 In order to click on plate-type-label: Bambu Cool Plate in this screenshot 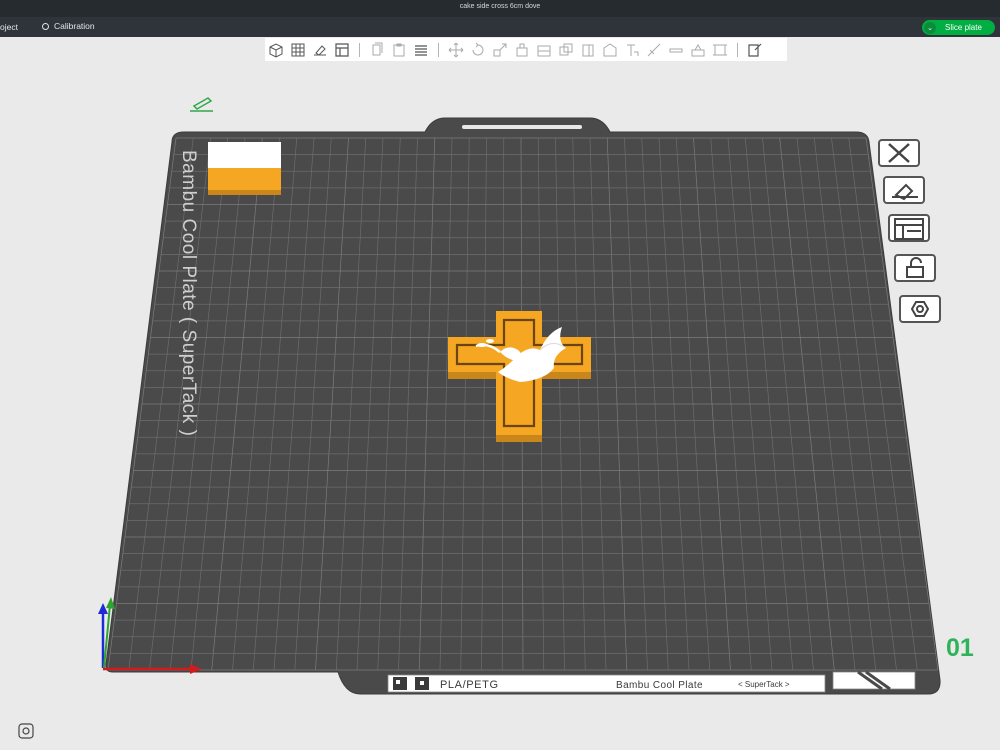, I will do `click(659, 685)`.